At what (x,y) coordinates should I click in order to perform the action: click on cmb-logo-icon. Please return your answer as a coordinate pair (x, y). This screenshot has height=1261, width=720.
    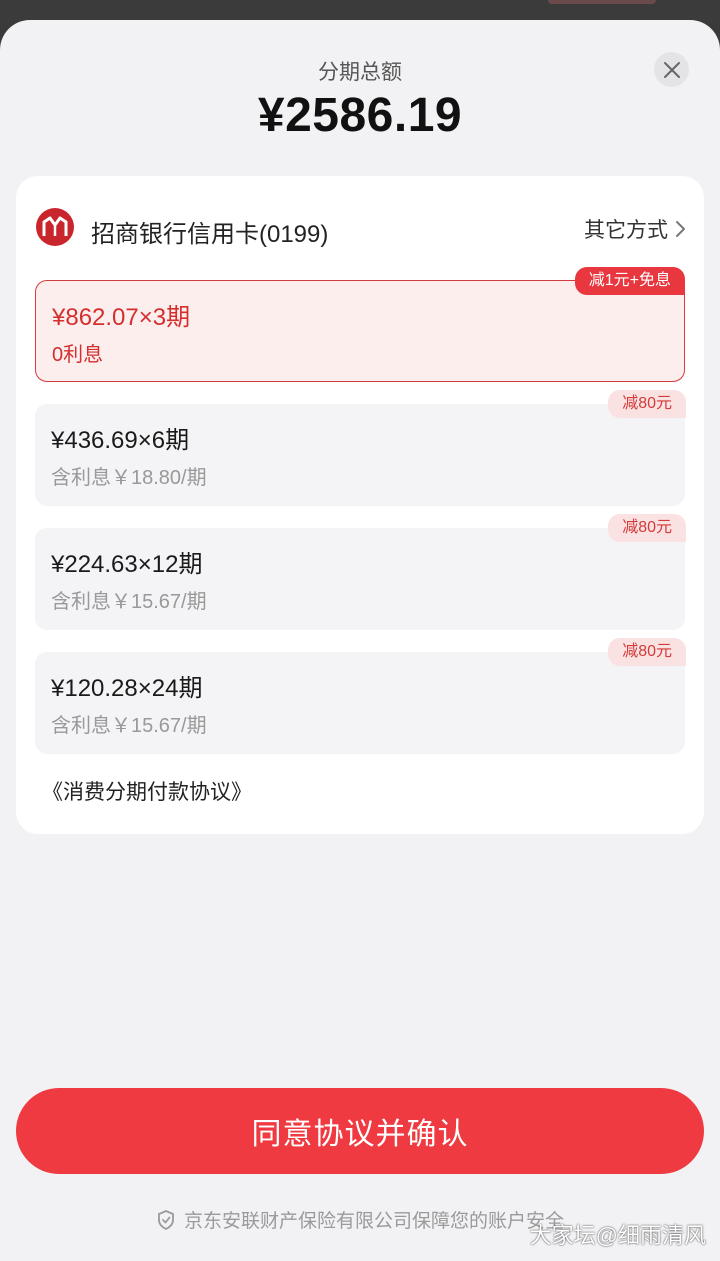
    Looking at the image, I should click on (55, 227).